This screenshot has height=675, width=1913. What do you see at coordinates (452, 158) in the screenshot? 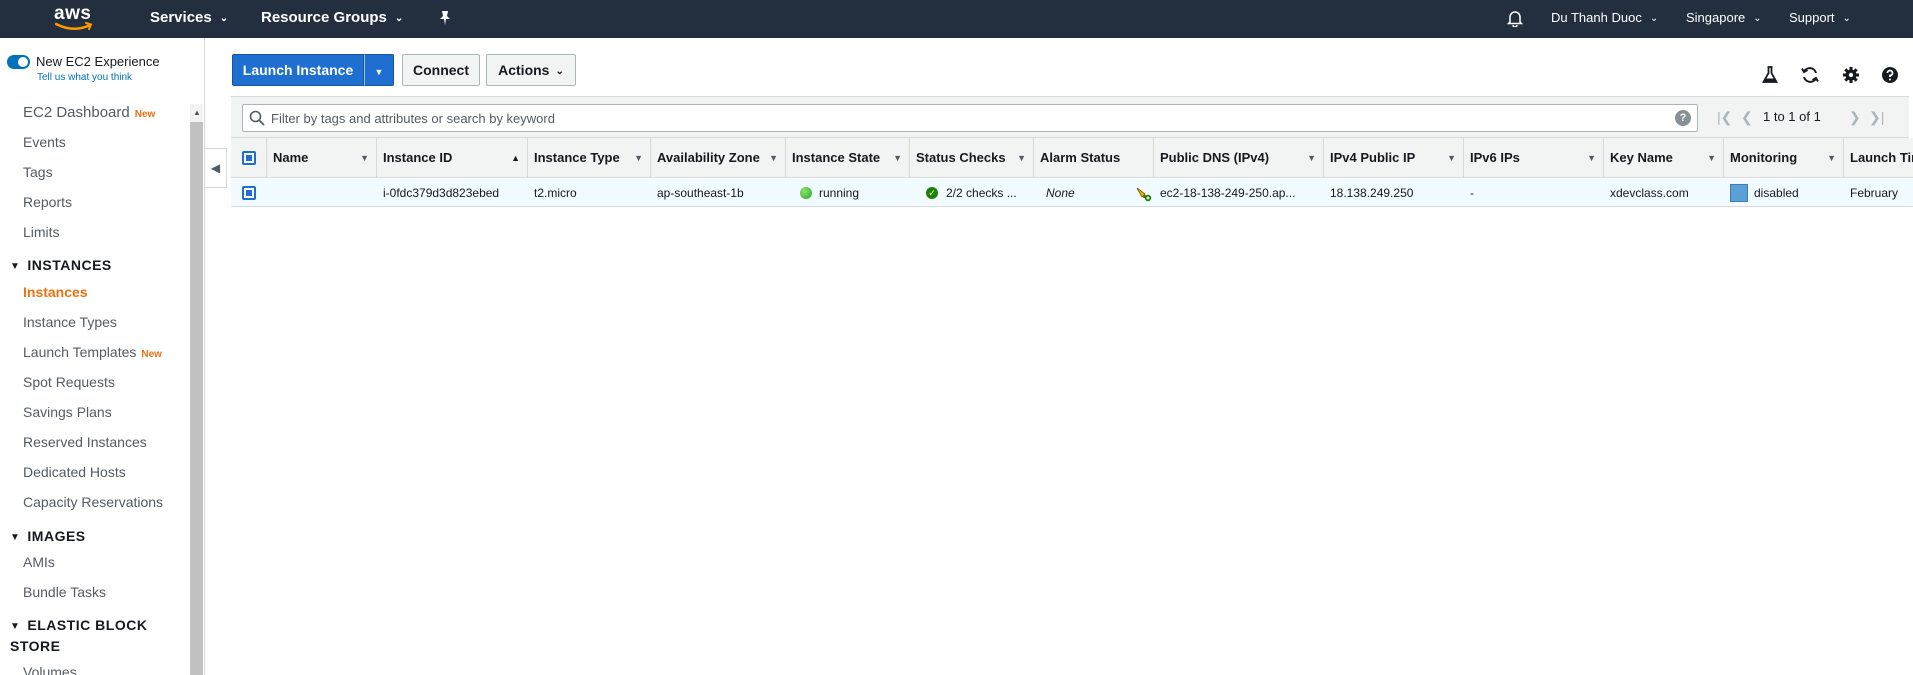
I see `column-header-instance-id: Instance ID ▲` at bounding box center [452, 158].